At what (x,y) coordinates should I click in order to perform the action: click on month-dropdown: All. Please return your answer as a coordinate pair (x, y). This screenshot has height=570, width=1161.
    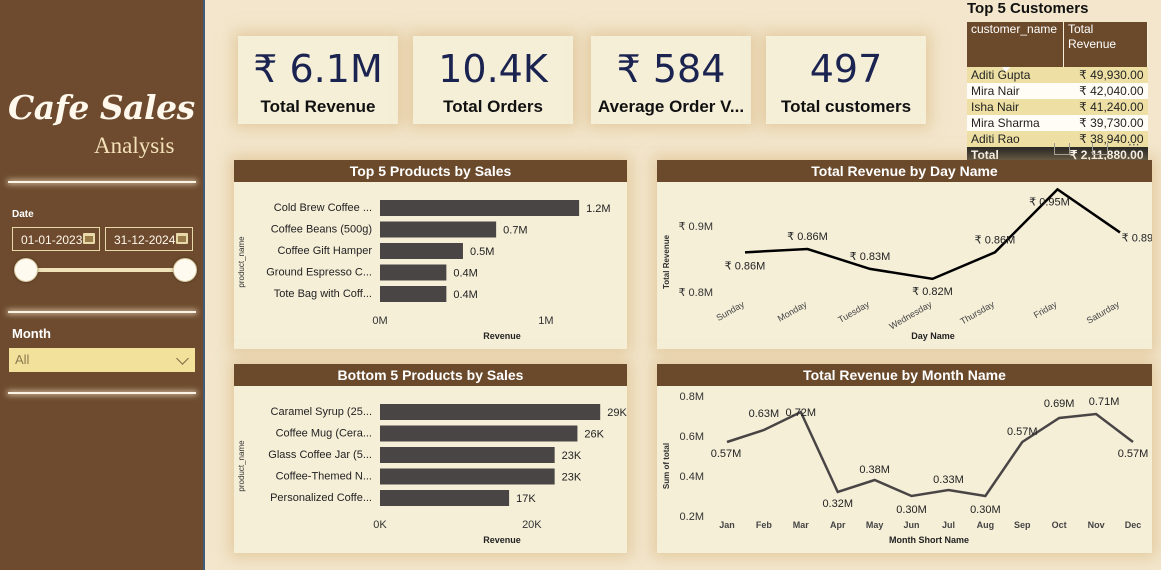
    Looking at the image, I should click on (102, 360).